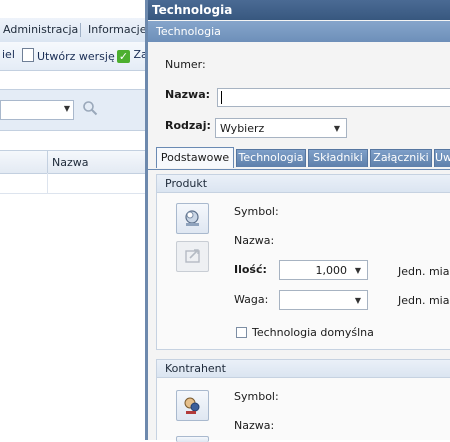 The height and width of the screenshot is (442, 450). Describe the element at coordinates (132, 55) in the screenshot. I see `accept-button: ✓ Za` at that location.